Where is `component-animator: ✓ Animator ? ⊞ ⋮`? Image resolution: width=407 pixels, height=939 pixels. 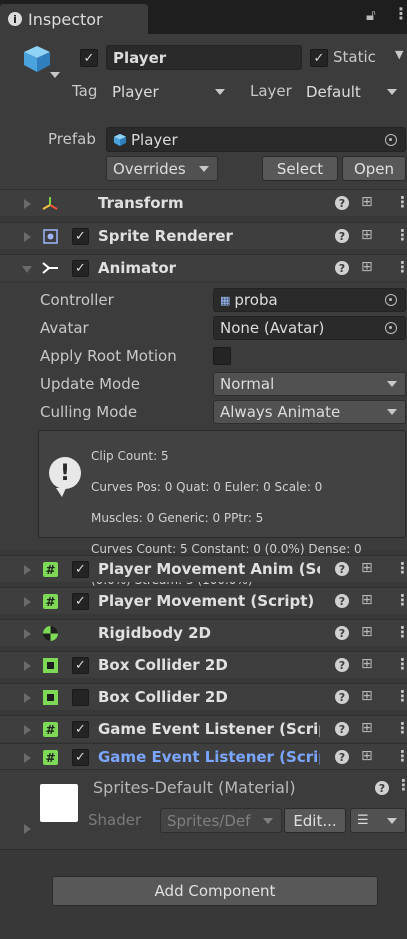 component-animator: ✓ Animator ? ⊞ ⋮ is located at coordinates (203, 267).